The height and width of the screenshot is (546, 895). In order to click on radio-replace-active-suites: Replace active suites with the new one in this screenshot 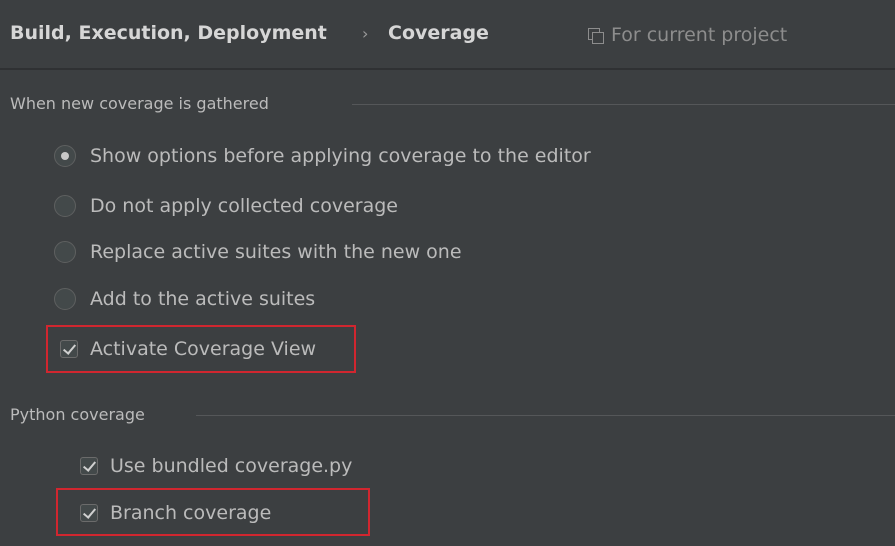, I will do `click(258, 252)`.